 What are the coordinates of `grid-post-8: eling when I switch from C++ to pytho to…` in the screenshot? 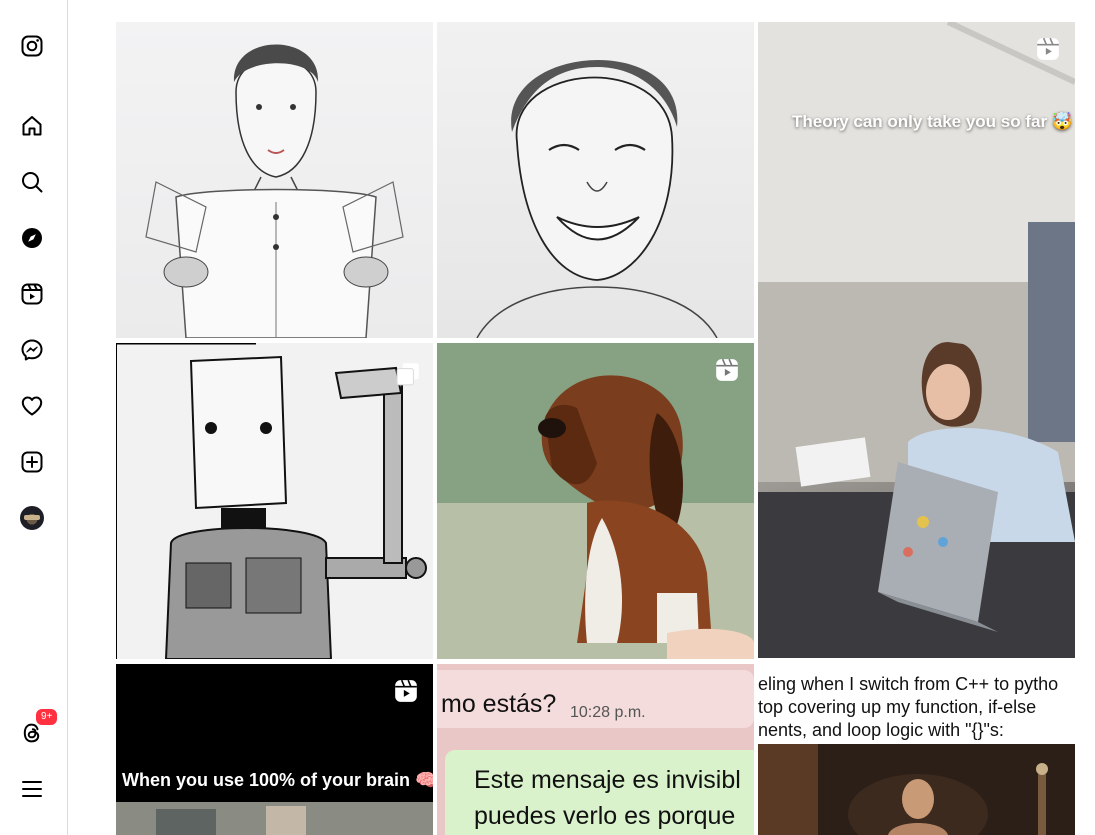 It's located at (916, 749).